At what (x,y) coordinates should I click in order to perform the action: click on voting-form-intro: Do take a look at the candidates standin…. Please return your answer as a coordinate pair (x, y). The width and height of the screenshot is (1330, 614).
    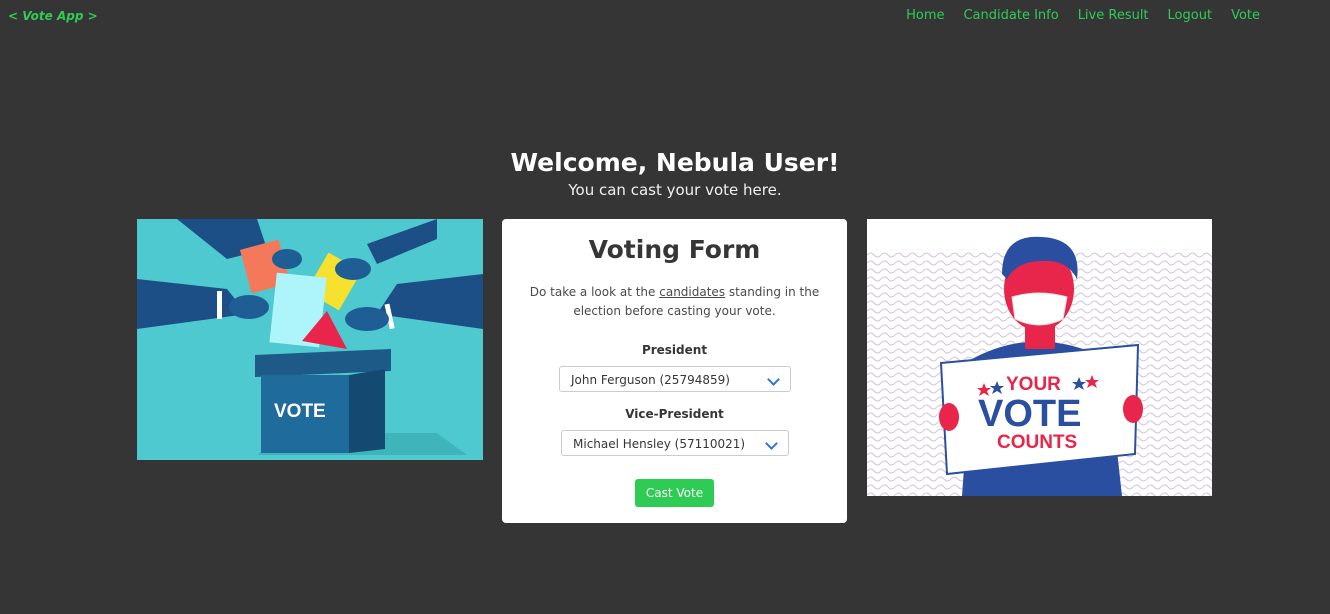
    Looking at the image, I should click on (674, 302).